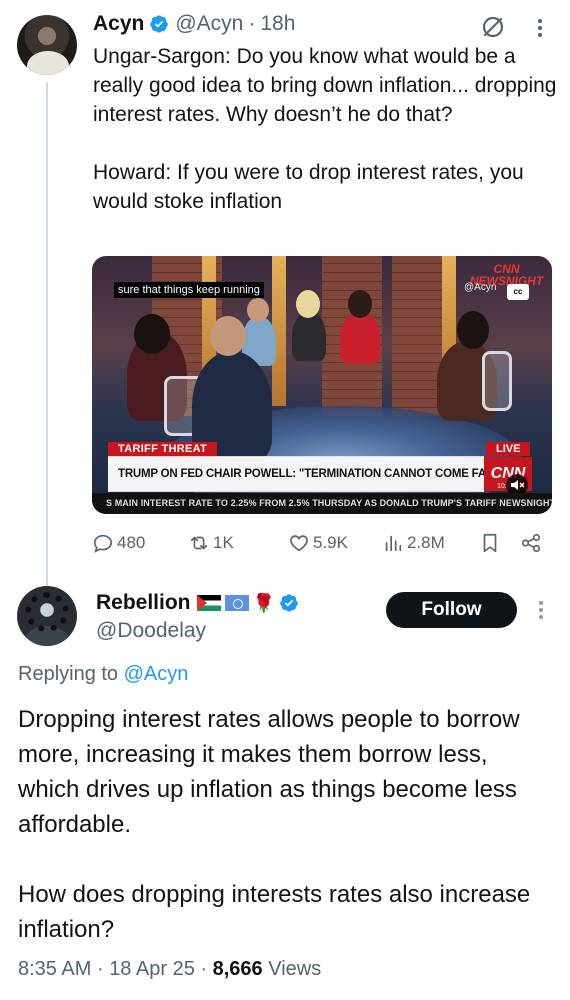  I want to click on author-name: Rebellion, so click(143, 603).